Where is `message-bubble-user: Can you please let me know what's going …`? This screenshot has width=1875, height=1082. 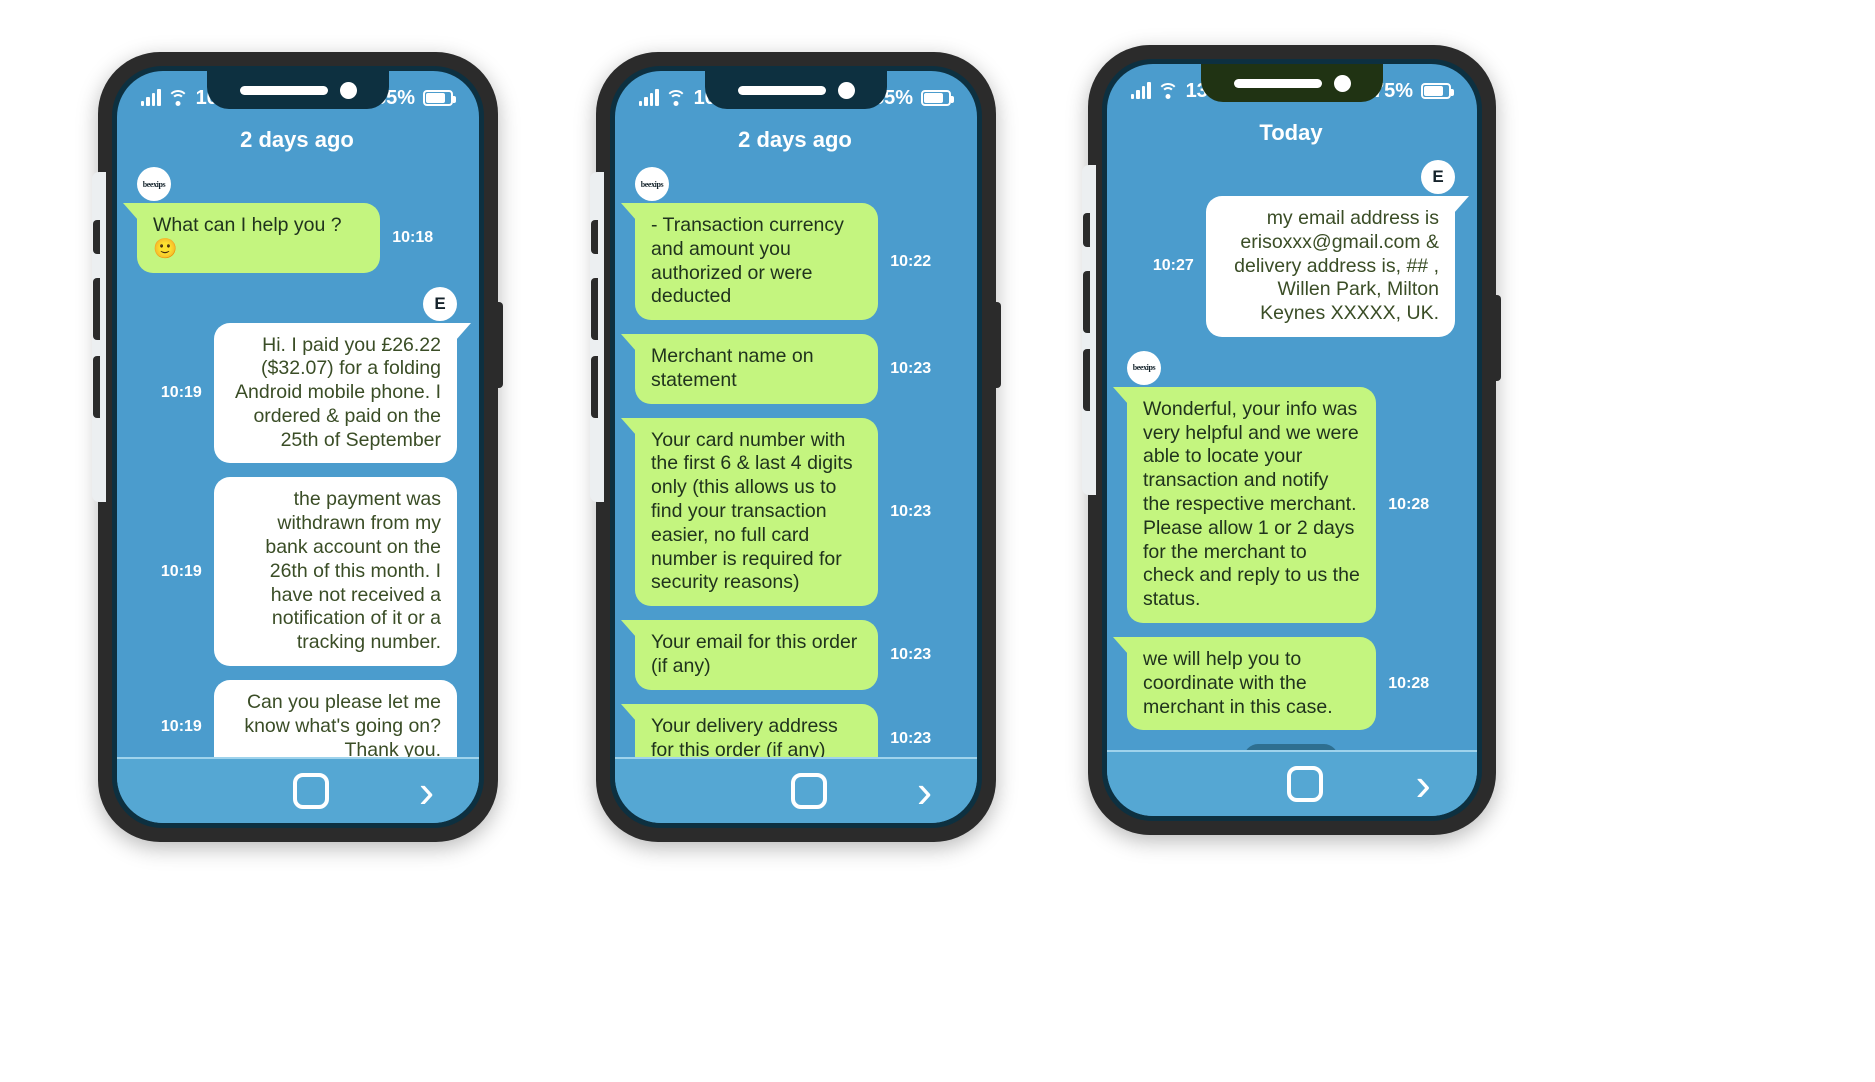
message-bubble-user: Can you please let me know what's going … is located at coordinates (335, 718).